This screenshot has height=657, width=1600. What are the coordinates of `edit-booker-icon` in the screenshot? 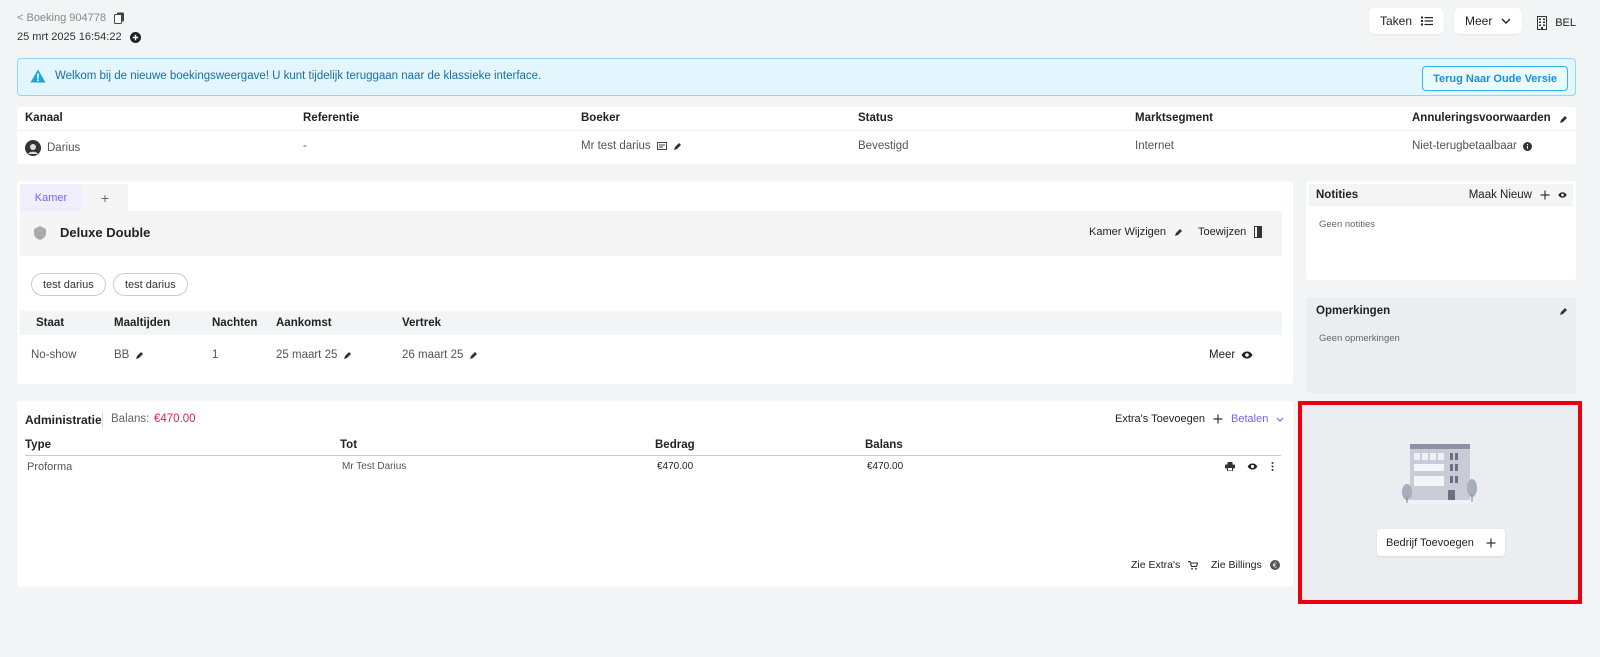 It's located at (677, 146).